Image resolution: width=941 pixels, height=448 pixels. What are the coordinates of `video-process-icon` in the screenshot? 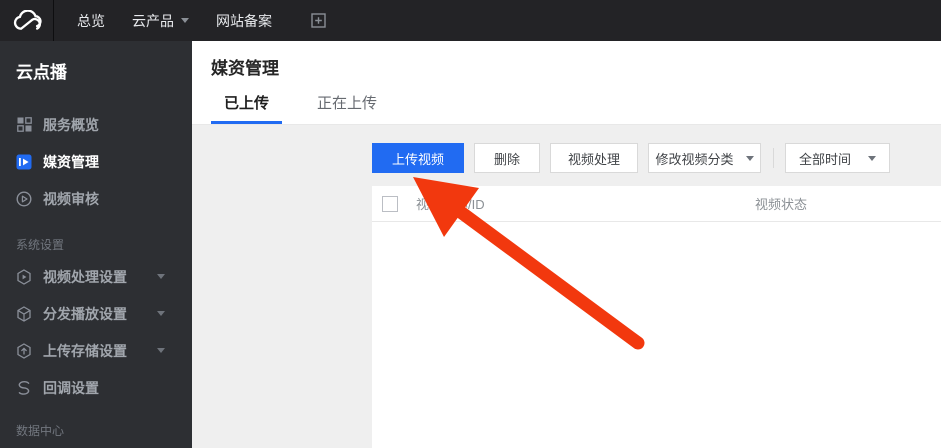 It's located at (24, 276).